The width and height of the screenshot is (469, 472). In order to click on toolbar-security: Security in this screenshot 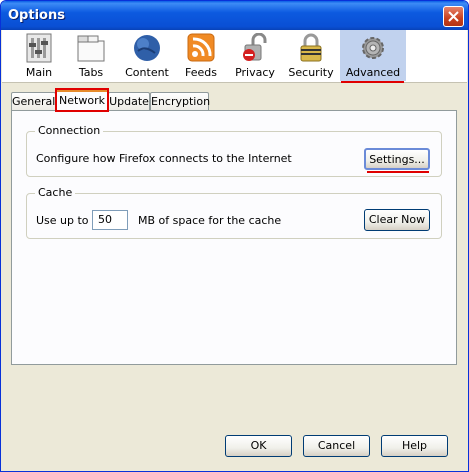, I will do `click(311, 55)`.